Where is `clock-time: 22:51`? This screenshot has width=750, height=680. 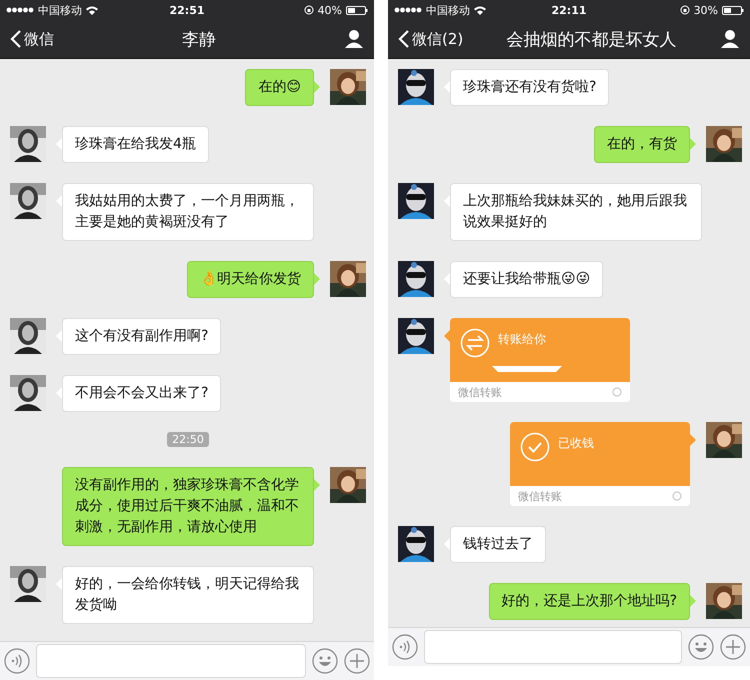 clock-time: 22:51 is located at coordinates (187, 10).